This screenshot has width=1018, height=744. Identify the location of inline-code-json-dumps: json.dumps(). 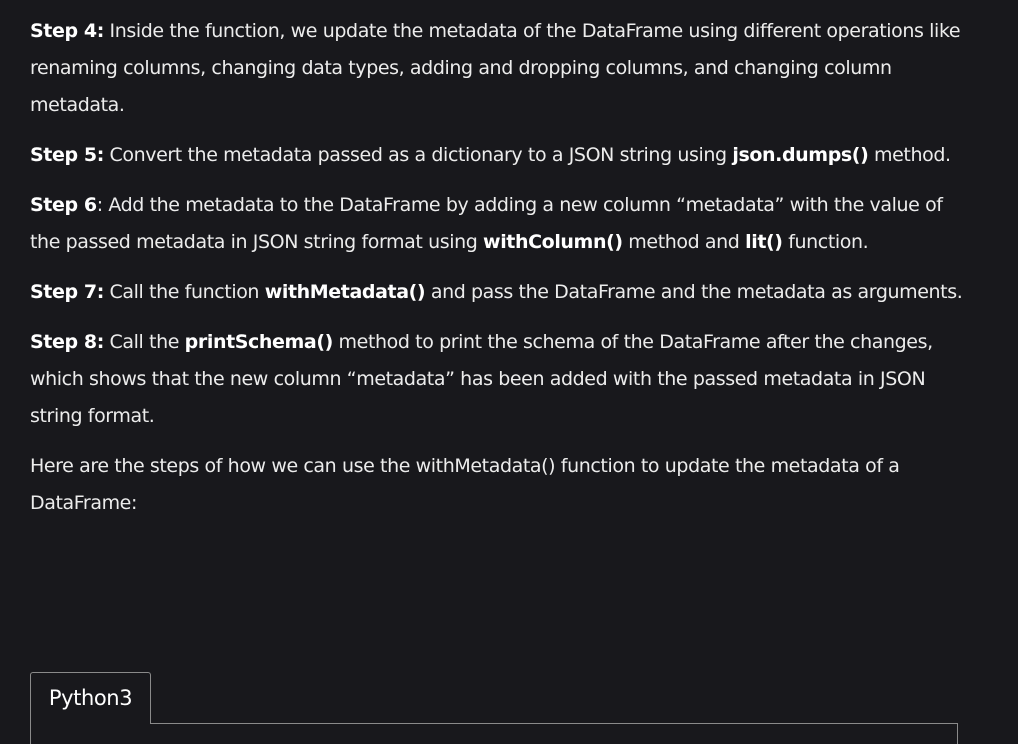
(800, 155).